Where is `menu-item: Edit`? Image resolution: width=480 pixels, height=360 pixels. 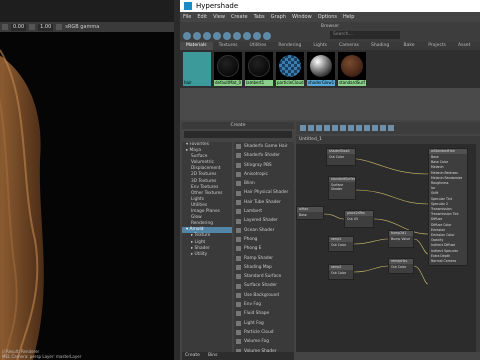
menu-item: Edit is located at coordinates (202, 17).